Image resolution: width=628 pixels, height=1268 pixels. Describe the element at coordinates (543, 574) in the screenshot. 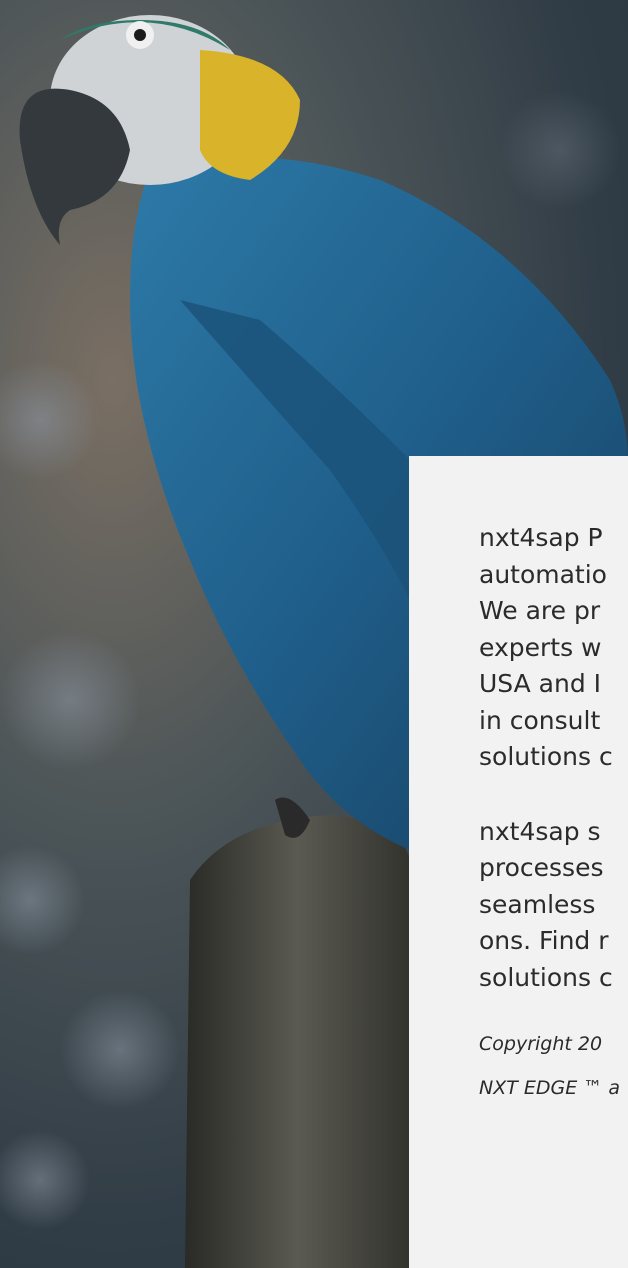

I see `paragraph-line: automatio` at that location.